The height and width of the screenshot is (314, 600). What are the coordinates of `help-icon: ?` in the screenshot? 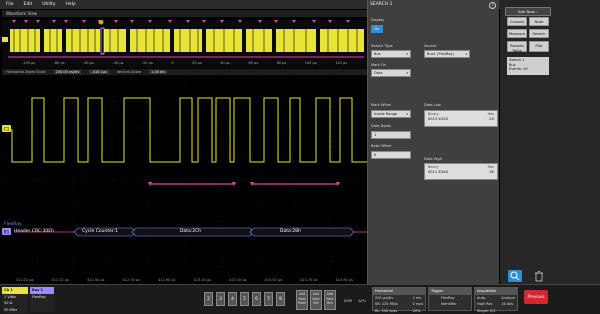 It's located at (492, 5).